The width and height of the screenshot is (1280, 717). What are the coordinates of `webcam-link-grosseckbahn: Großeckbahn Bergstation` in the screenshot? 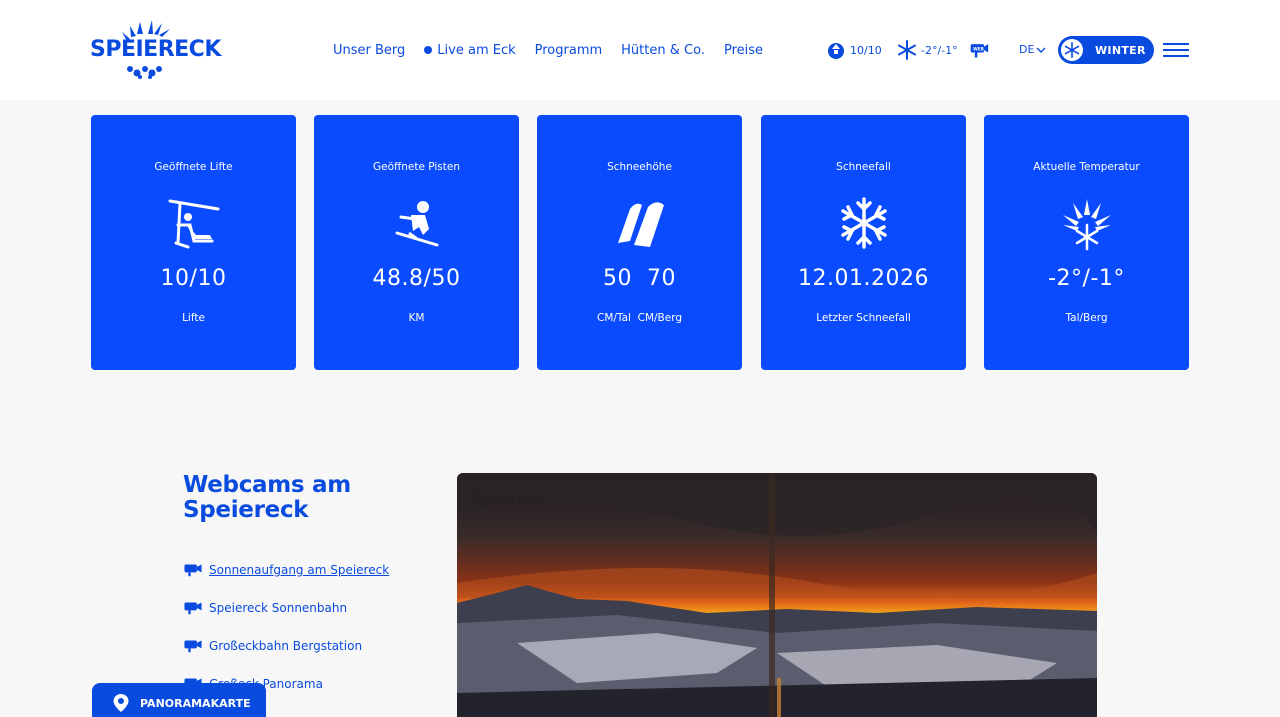 It's located at (286, 646).